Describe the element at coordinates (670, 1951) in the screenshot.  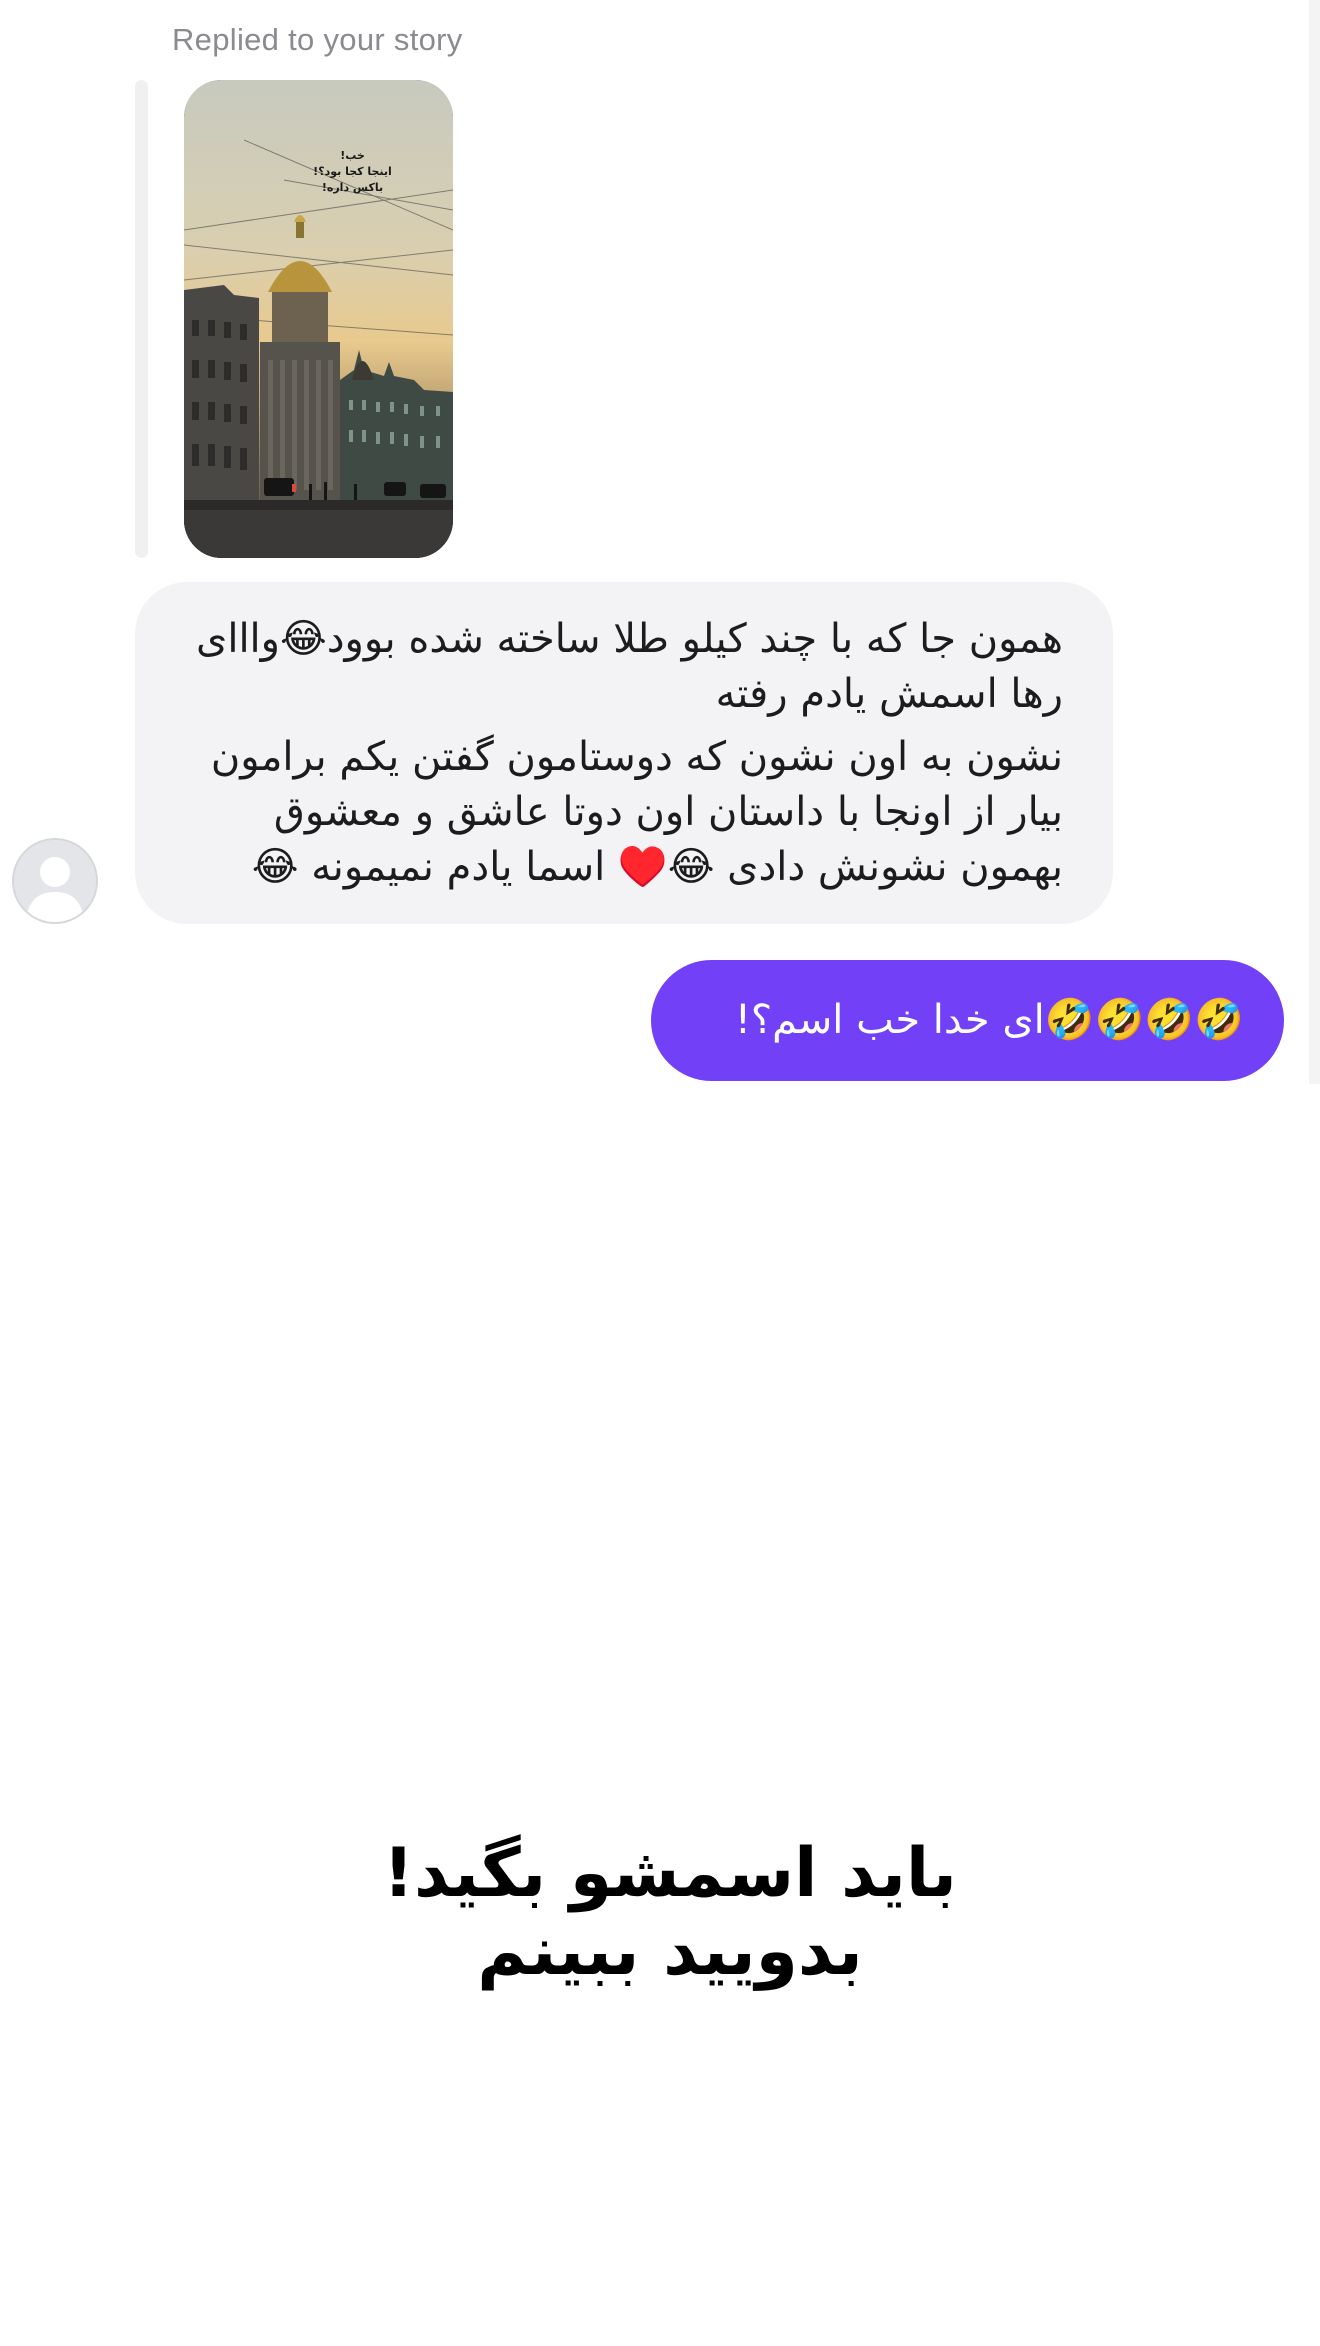
I see `caption-line-2: بدویید ببینم` at that location.